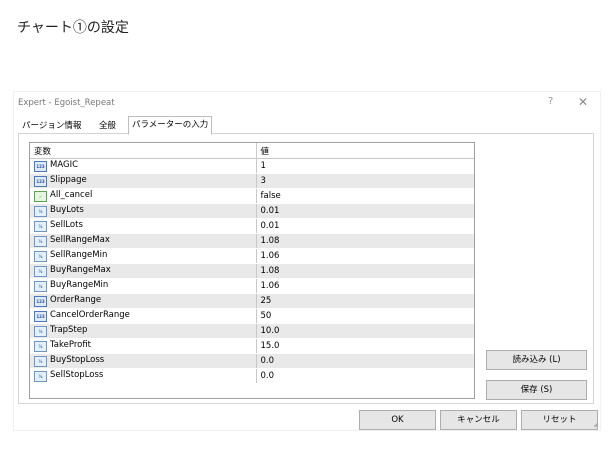 This screenshot has height=456, width=614. I want to click on tab-parameter-input: パラメーターの入力, so click(170, 125).